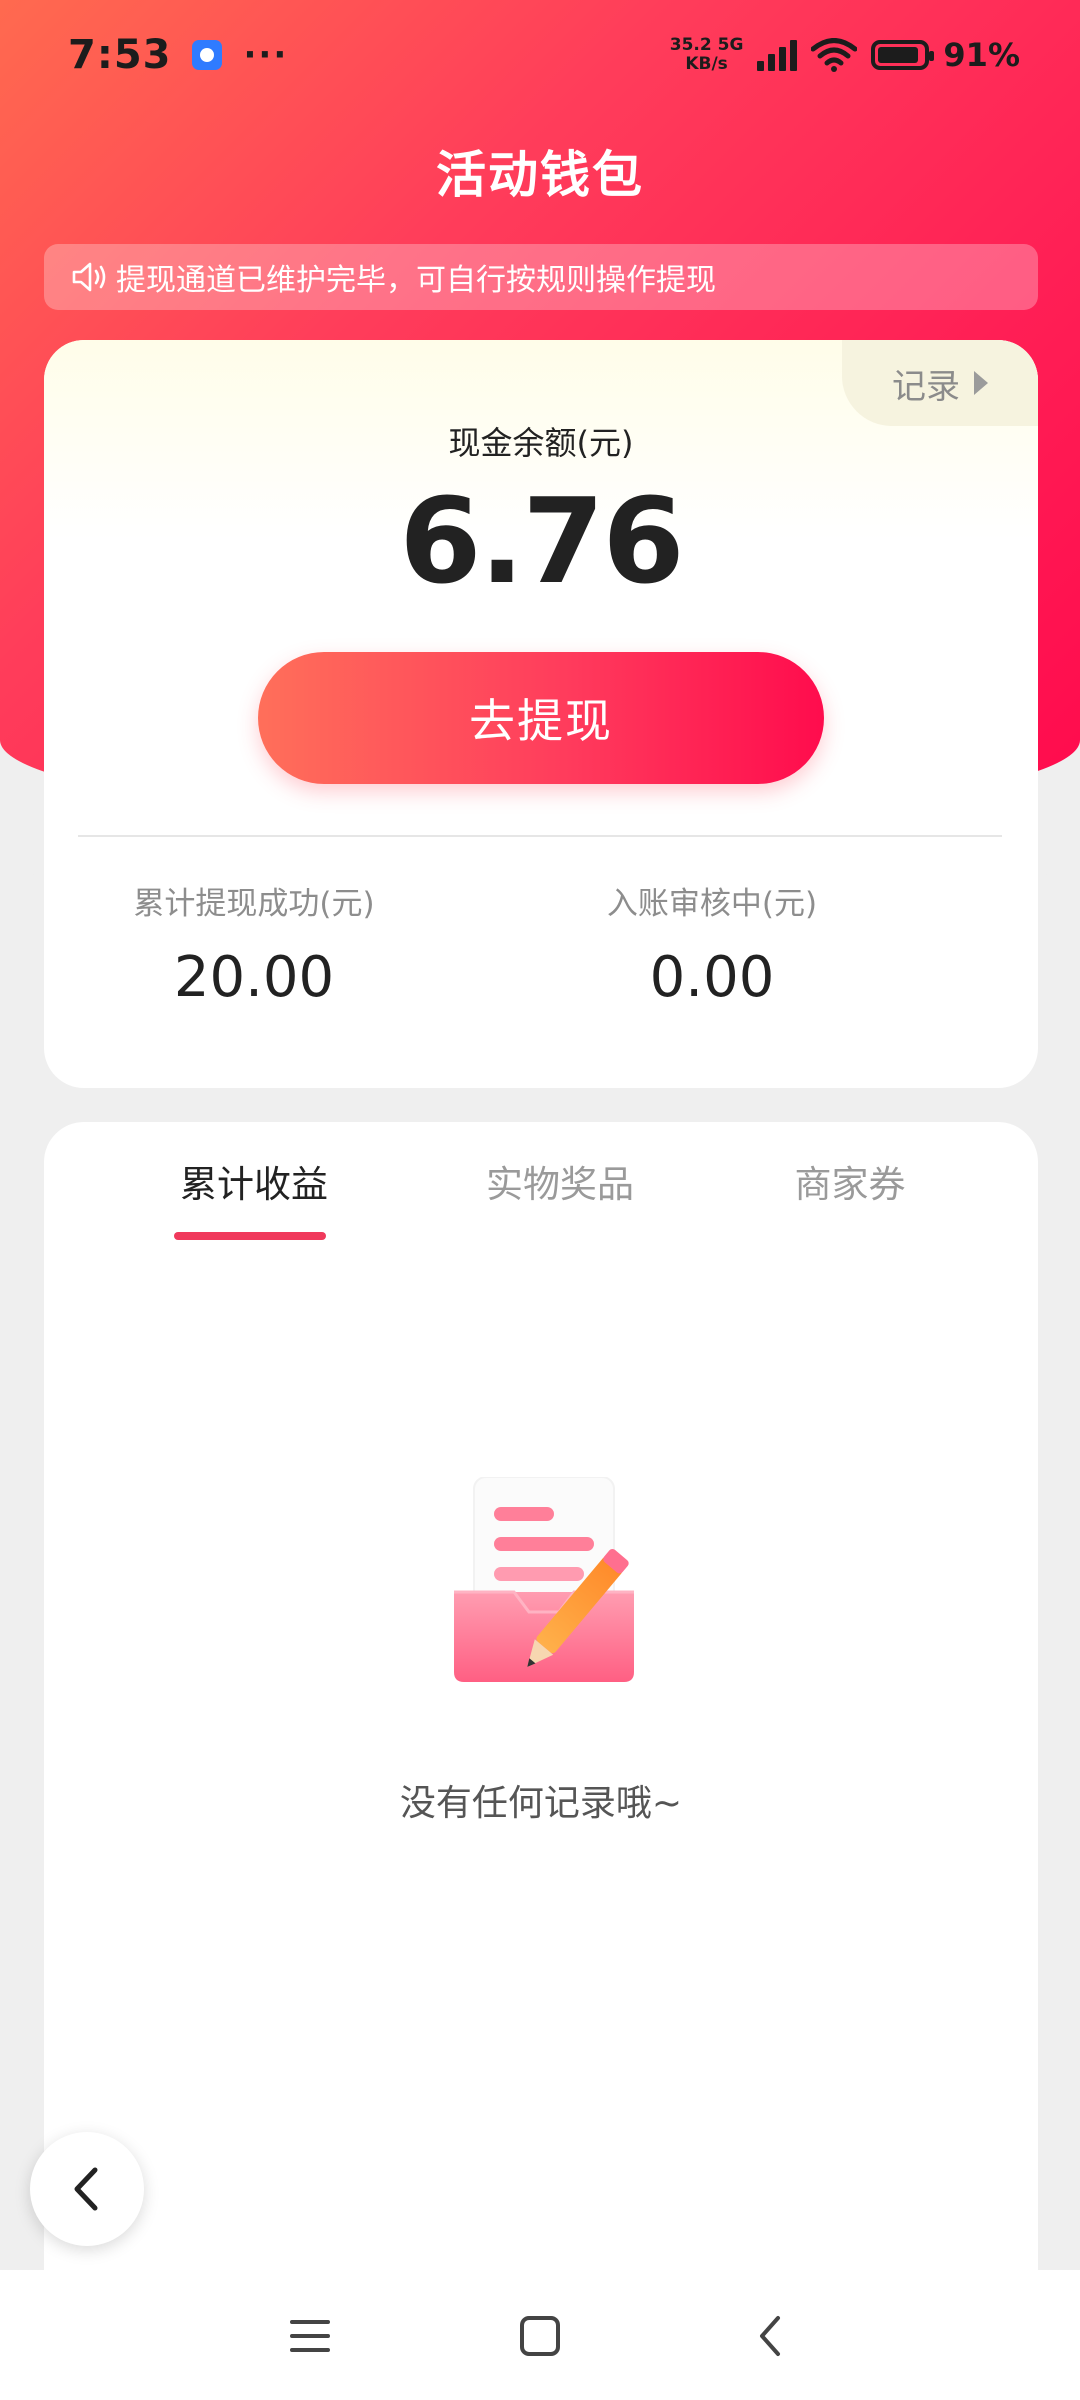 This screenshot has width=1080, height=2400. I want to click on status-right: 35.2 5G KB/s 91%, so click(845, 55).